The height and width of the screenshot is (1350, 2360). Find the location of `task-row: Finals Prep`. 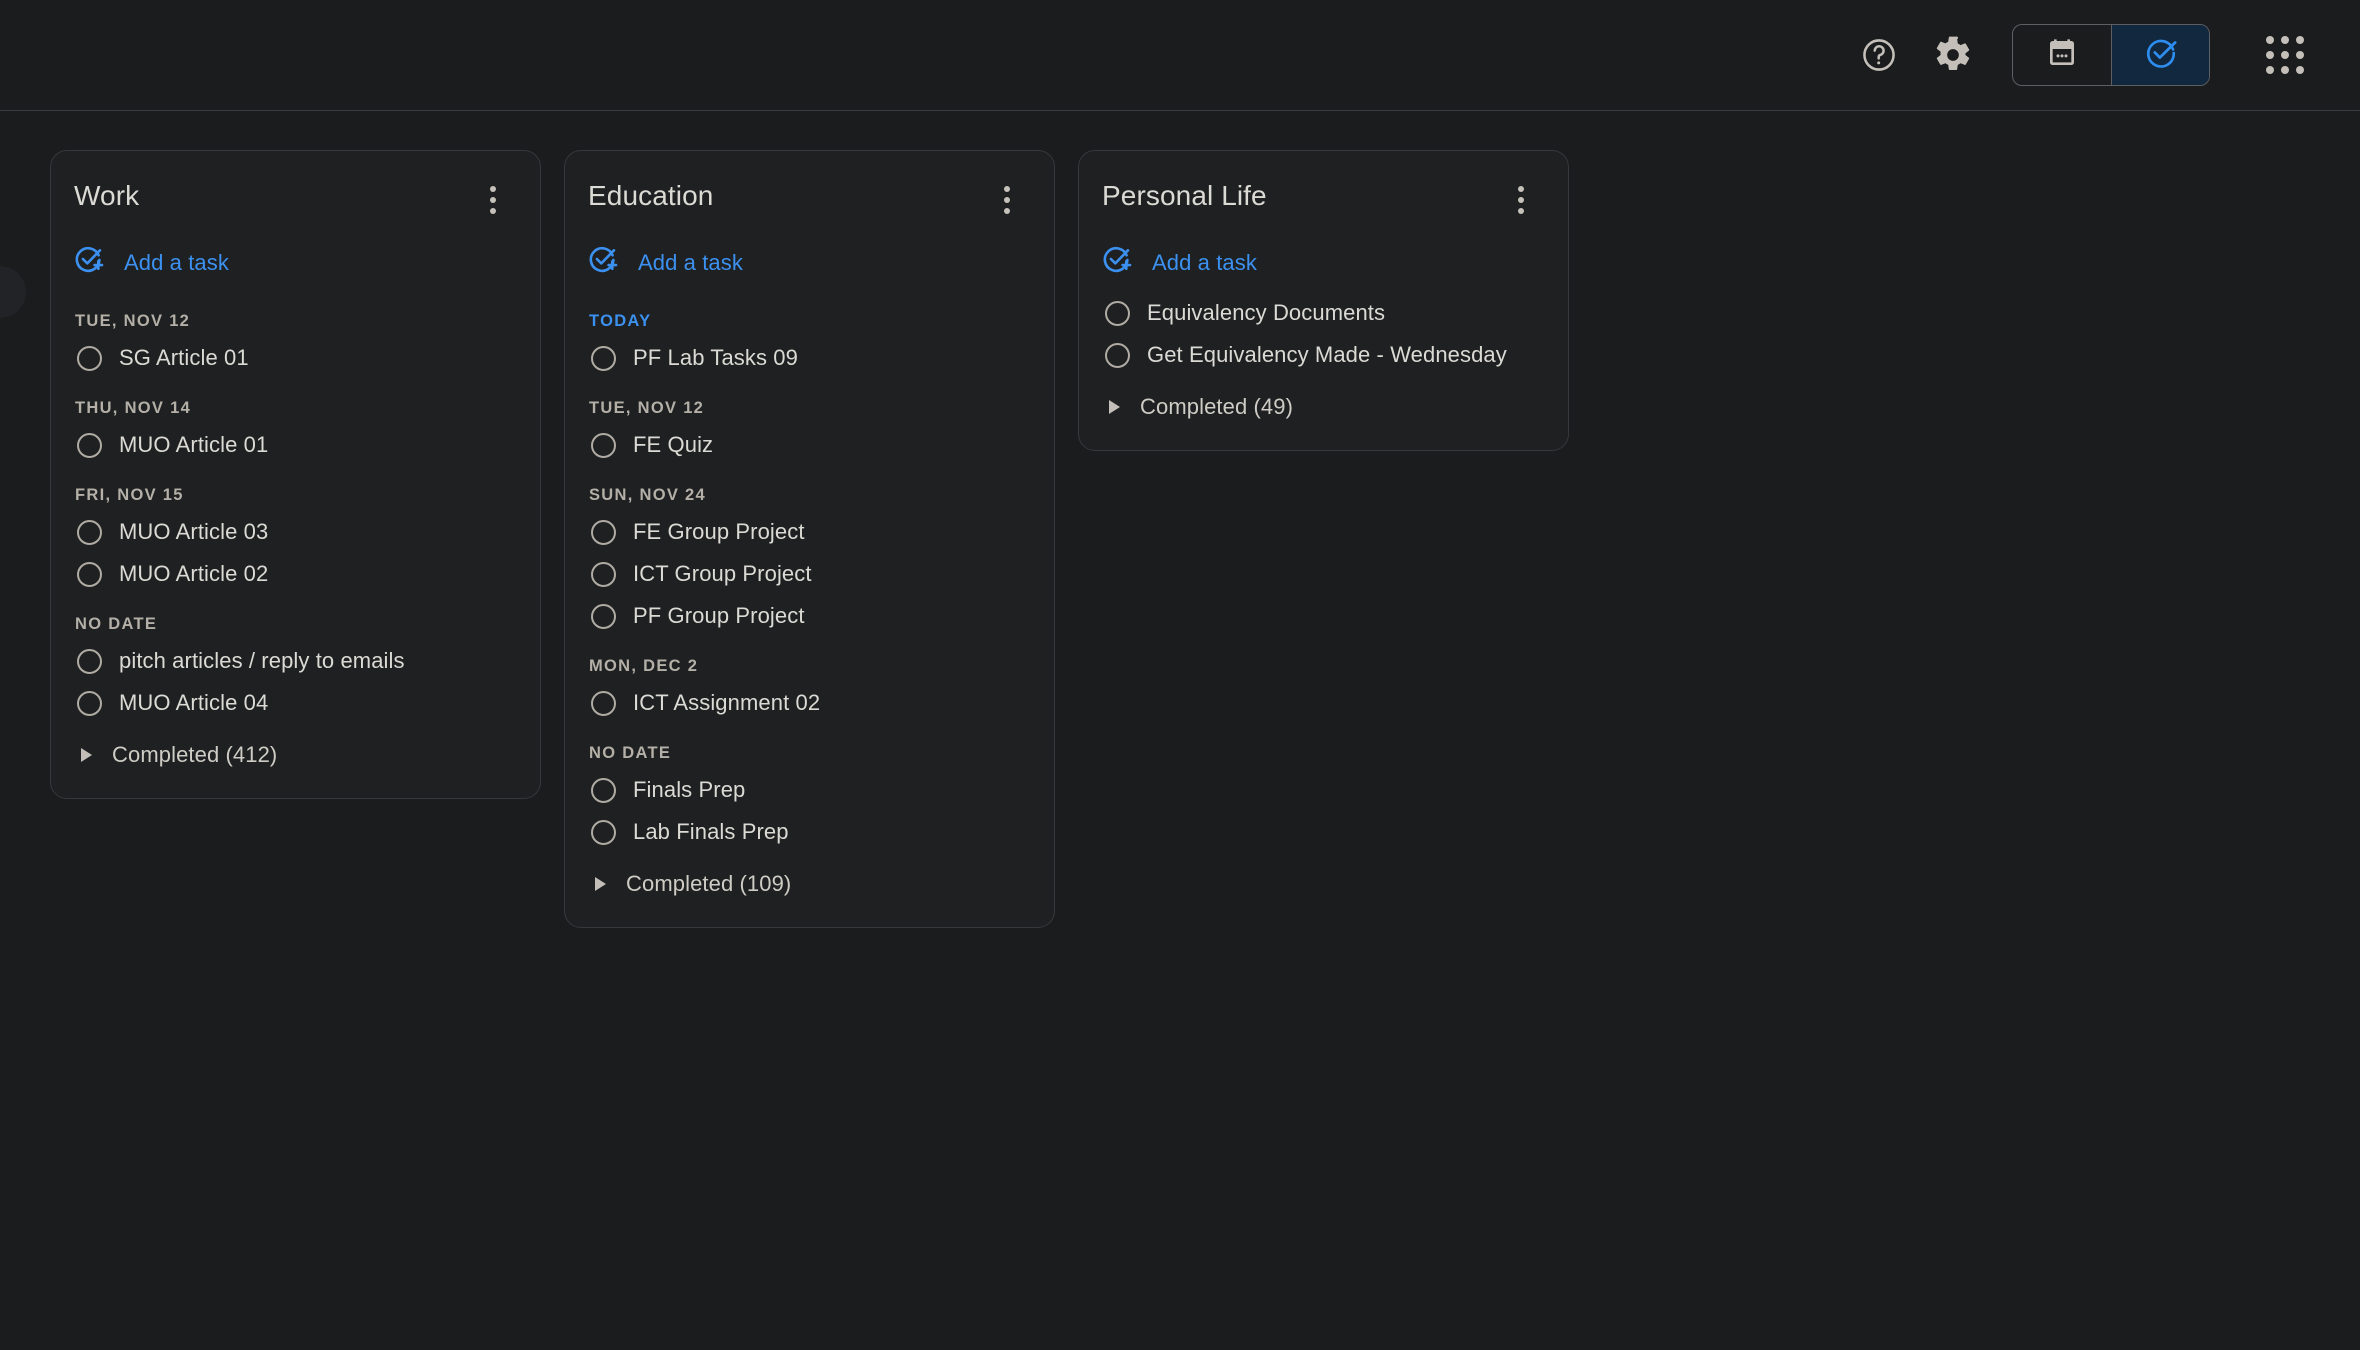

task-row: Finals Prep is located at coordinates (809, 790).